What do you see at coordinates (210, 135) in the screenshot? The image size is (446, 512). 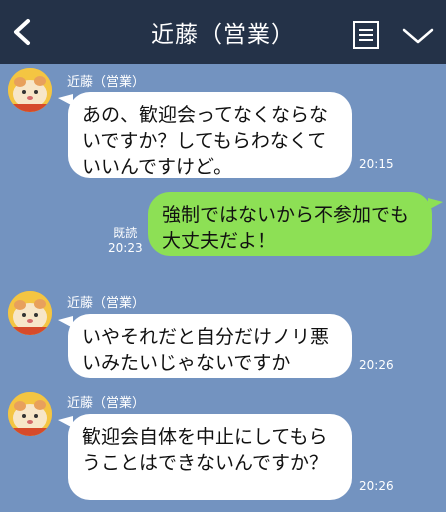 I see `incoming-message-bubble: あの、歓迎会ってなくならないですか？してもらわなくていいんですけど。` at bounding box center [210, 135].